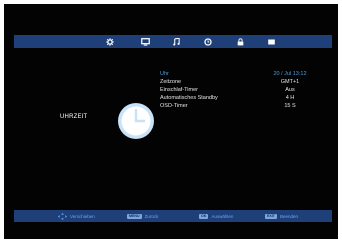 Image resolution: width=342 pixels, height=243 pixels. I want to click on setting-label: OSD-Timer, so click(174, 106).